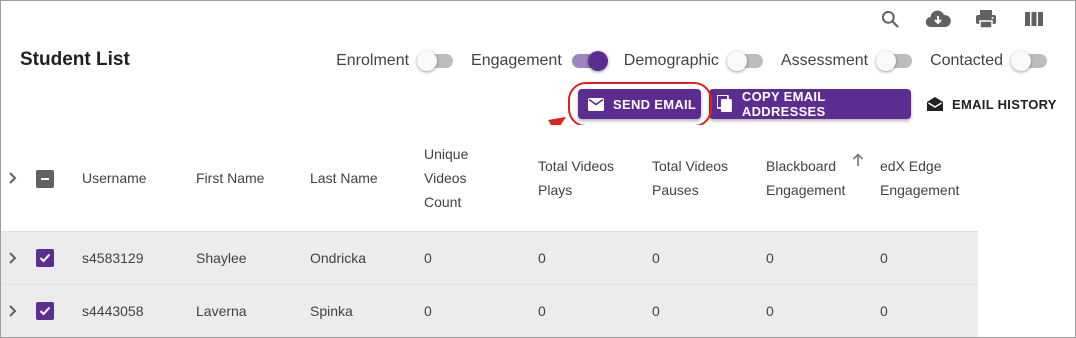 This screenshot has height=338, width=1076. Describe the element at coordinates (986, 19) in the screenshot. I see `print-icon` at that location.